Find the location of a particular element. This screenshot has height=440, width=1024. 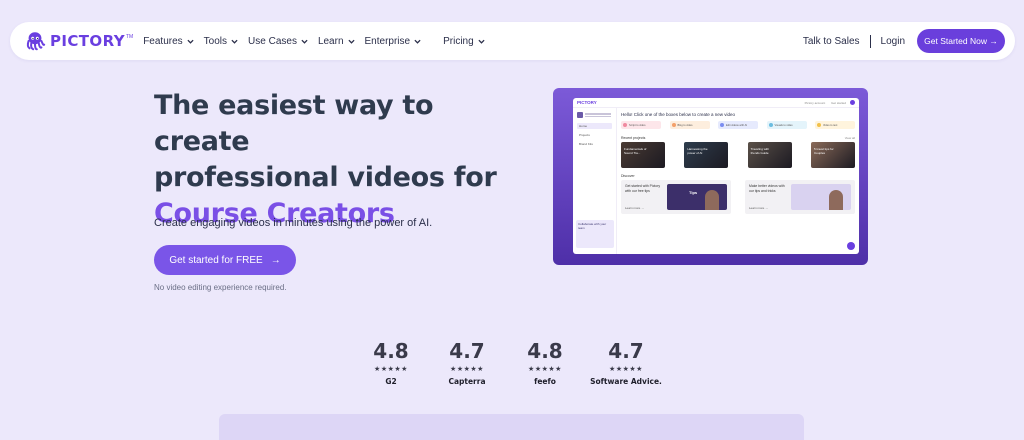

hero-note: No video editing experience required. is located at coordinates (220, 287).